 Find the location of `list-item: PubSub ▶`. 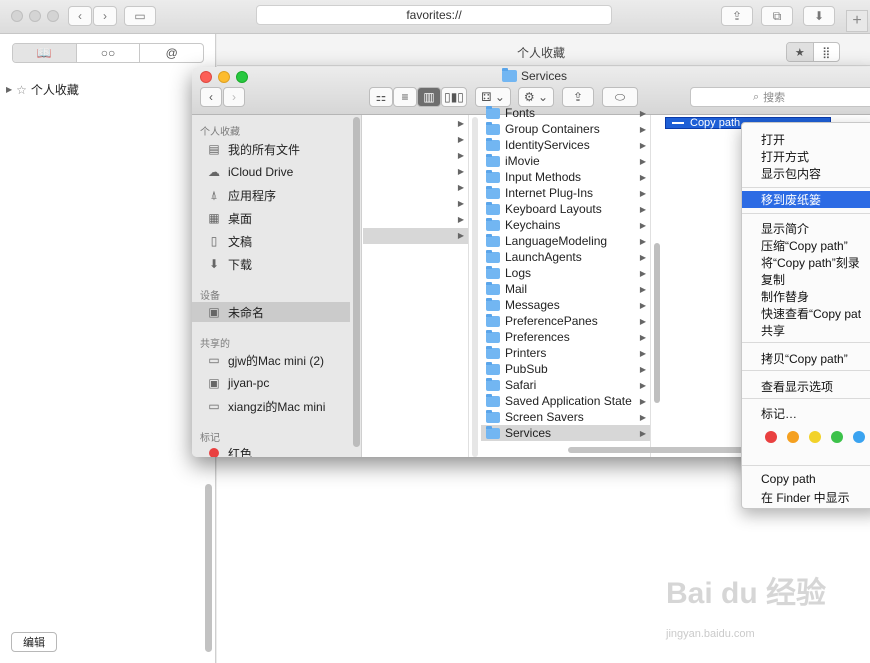

list-item: PubSub ▶ is located at coordinates (565, 369).